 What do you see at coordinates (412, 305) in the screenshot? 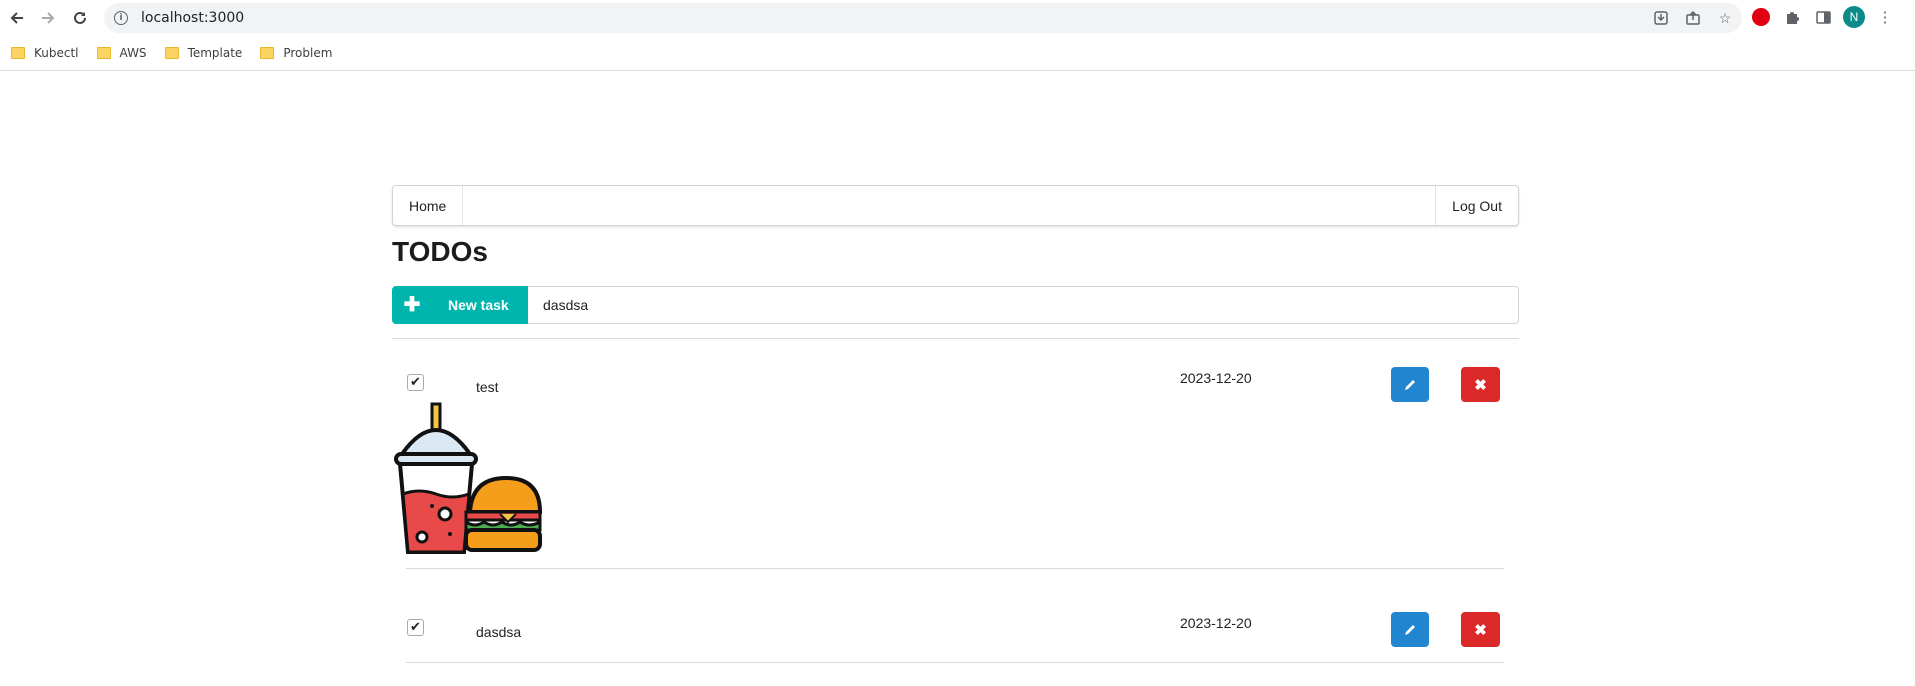
I see `plus-icon: ✚` at bounding box center [412, 305].